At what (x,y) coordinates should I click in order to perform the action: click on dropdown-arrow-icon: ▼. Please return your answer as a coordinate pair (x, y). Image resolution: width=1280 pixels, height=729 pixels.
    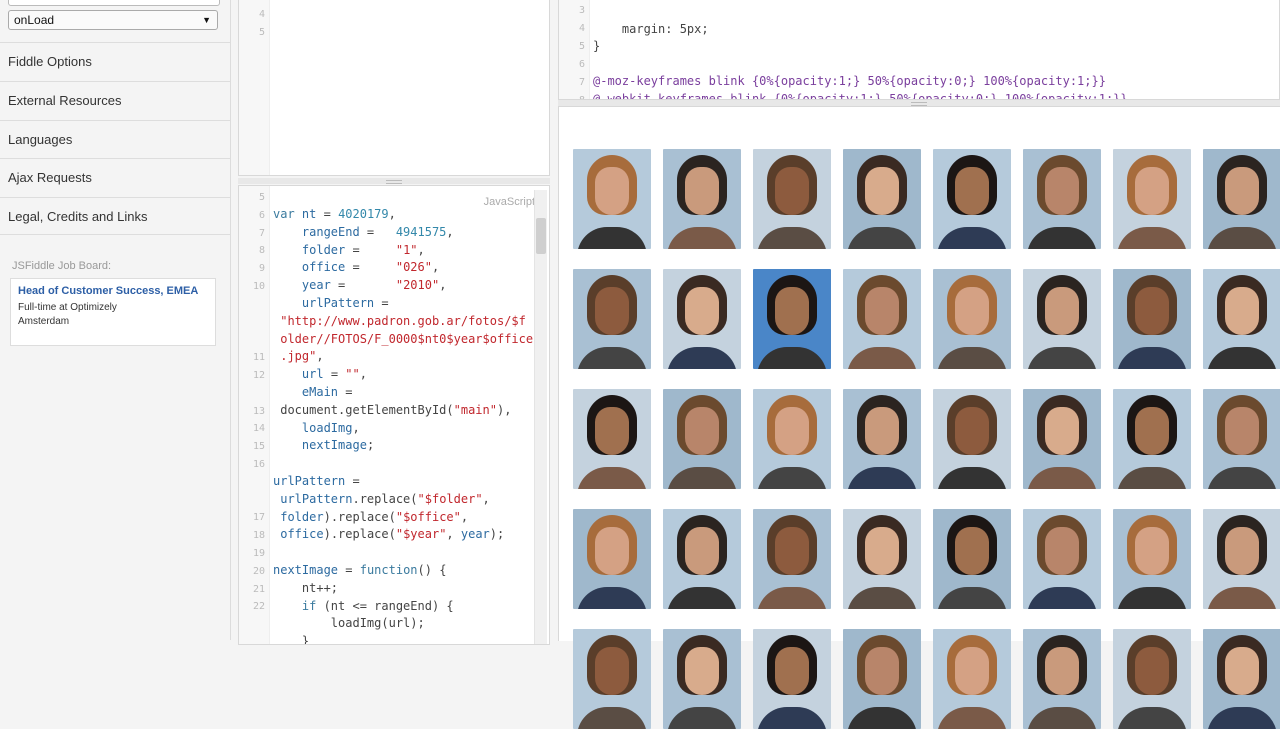
    Looking at the image, I should click on (206, 20).